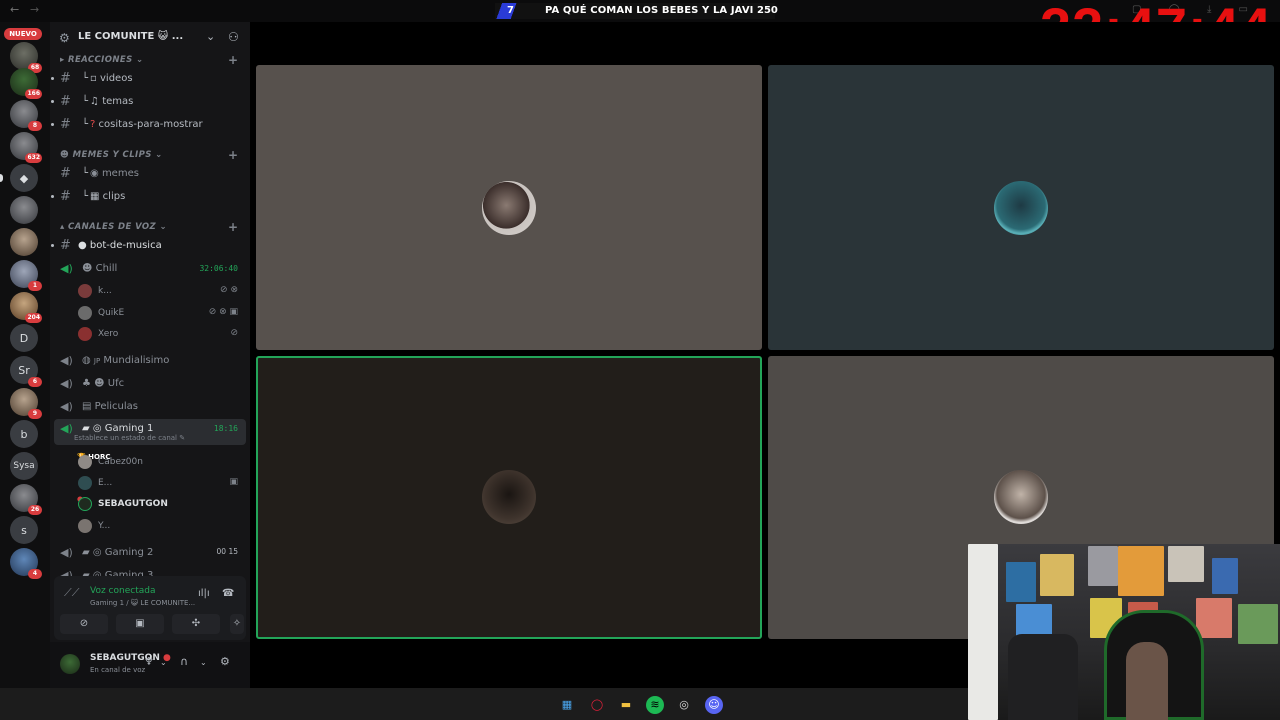  Describe the element at coordinates (510, 10) in the screenshot. I see `stream-number: 7` at that location.